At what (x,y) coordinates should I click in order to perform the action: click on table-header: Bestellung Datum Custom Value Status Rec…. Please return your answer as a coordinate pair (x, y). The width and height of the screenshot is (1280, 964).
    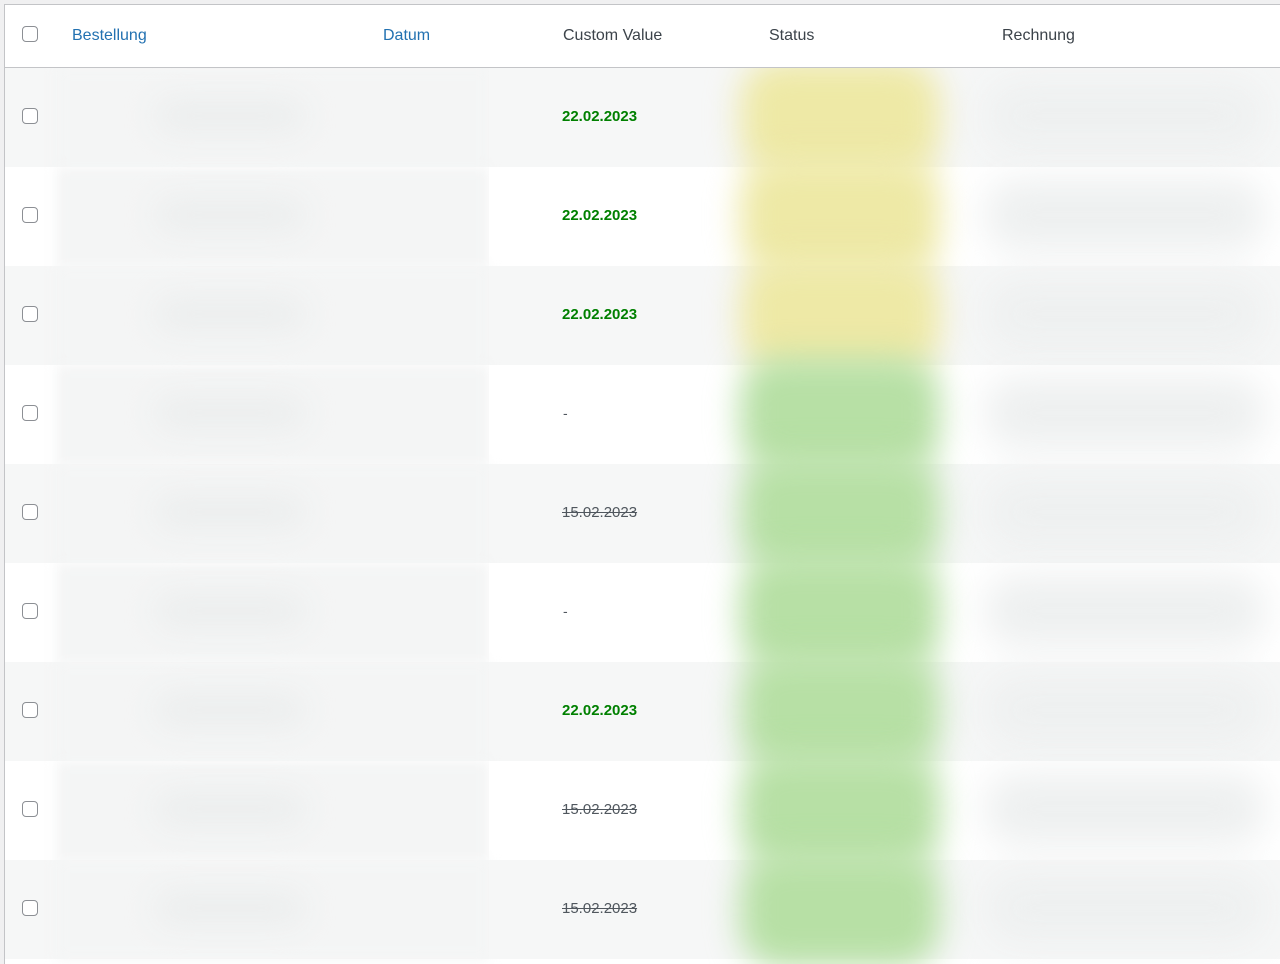
    Looking at the image, I should click on (642, 36).